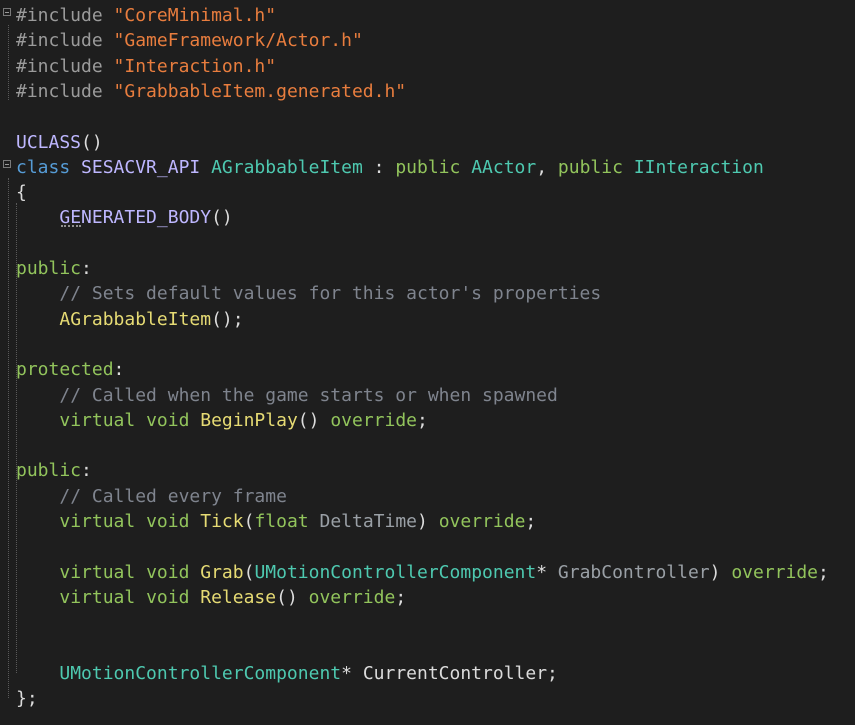  What do you see at coordinates (698, 167) in the screenshot?
I see `code-token: IInteraction` at bounding box center [698, 167].